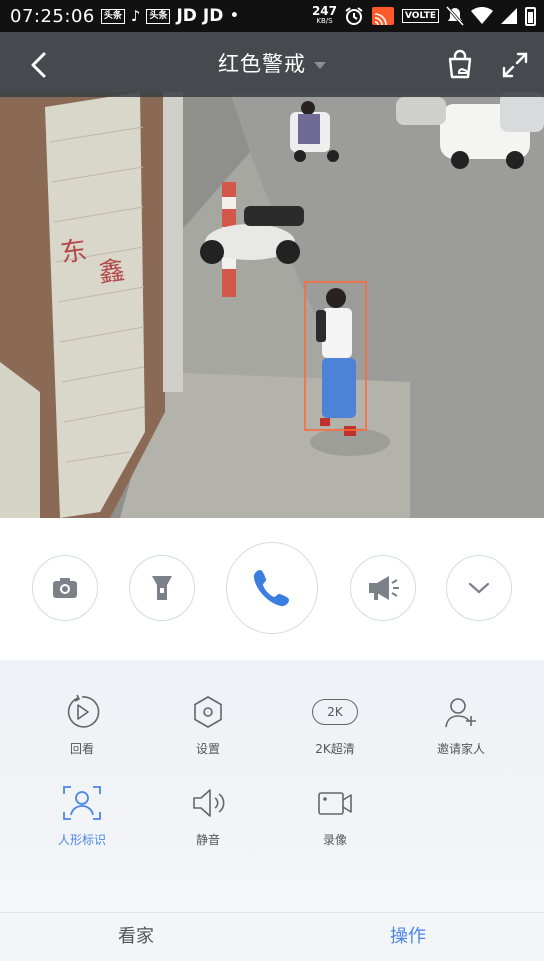 Image resolution: width=544 pixels, height=961 pixels. I want to click on bottom-nav: 看家 操作, so click(272, 936).